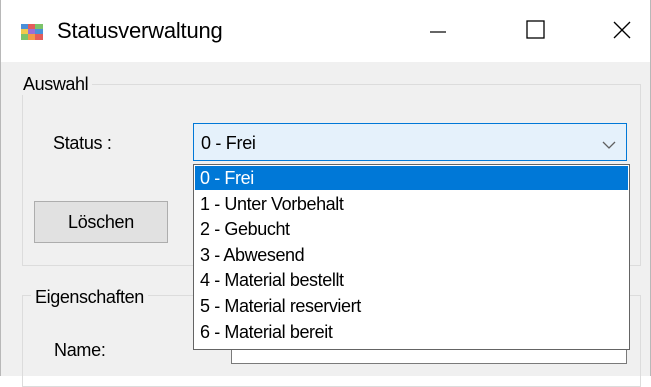  I want to click on close-icon, so click(622, 32).